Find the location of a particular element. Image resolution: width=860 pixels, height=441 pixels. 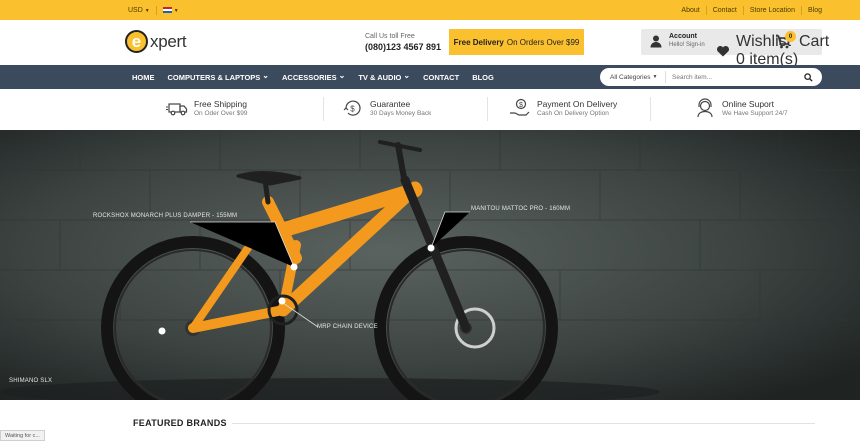

account-title: Account is located at coordinates (683, 36).